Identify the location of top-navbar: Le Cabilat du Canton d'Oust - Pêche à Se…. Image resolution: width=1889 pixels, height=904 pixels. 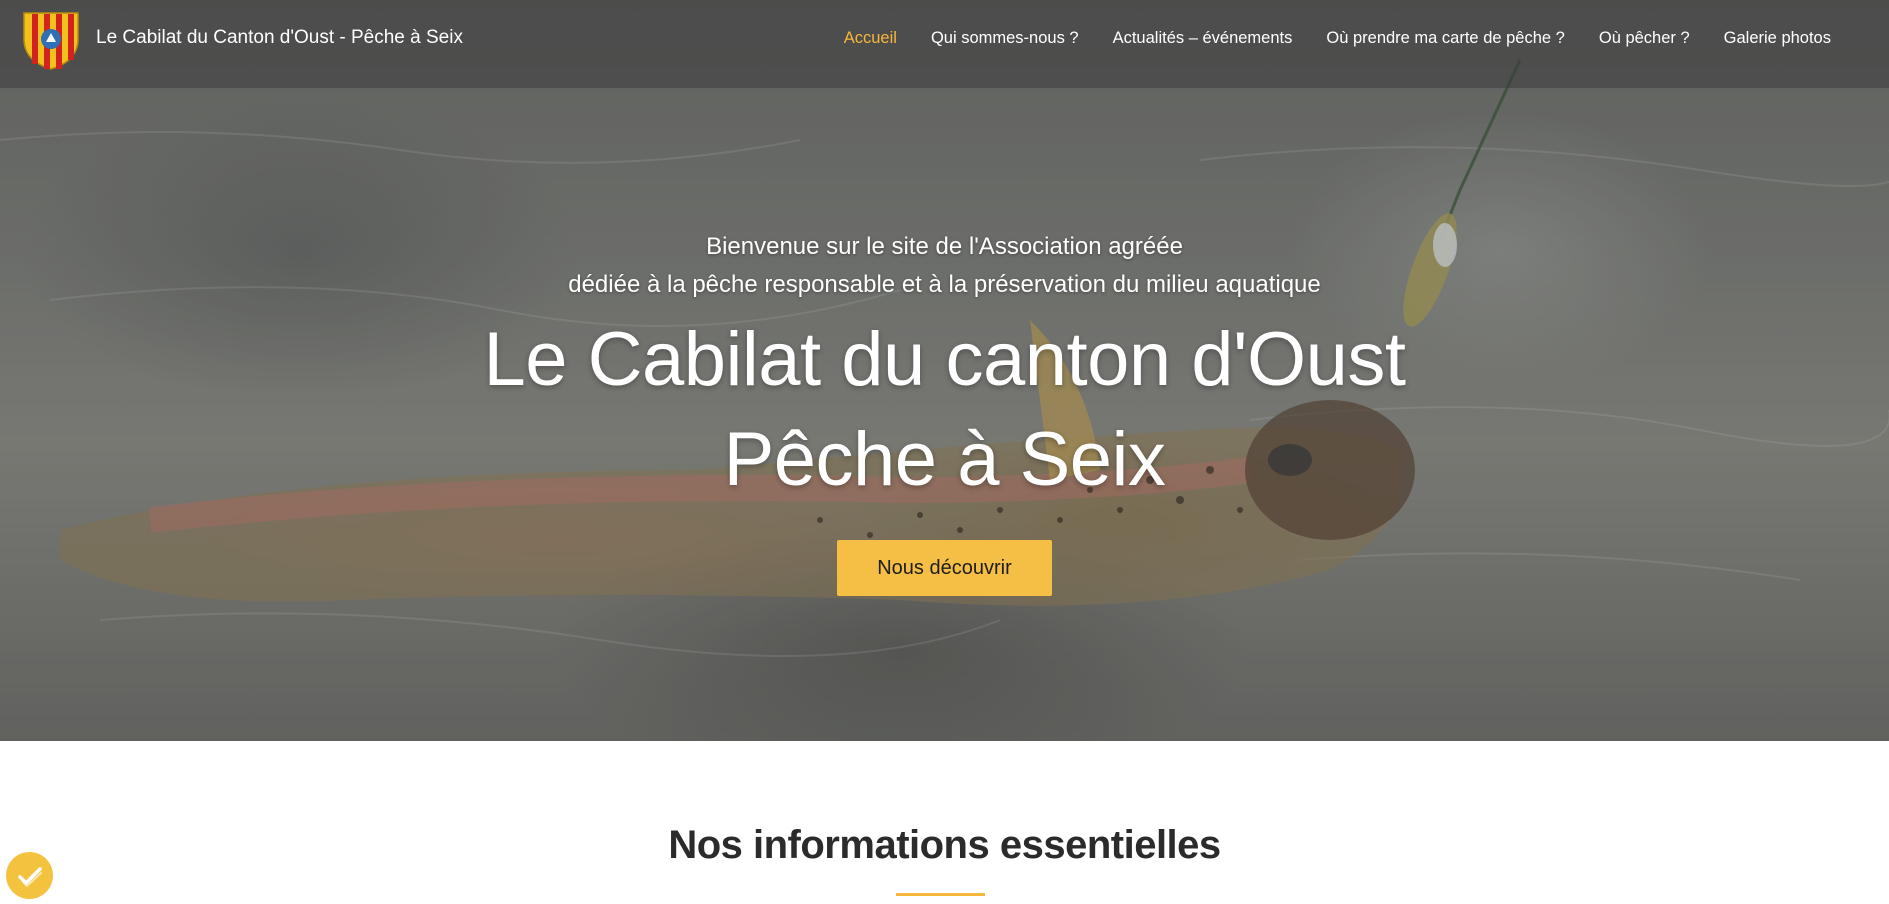
(944, 44).